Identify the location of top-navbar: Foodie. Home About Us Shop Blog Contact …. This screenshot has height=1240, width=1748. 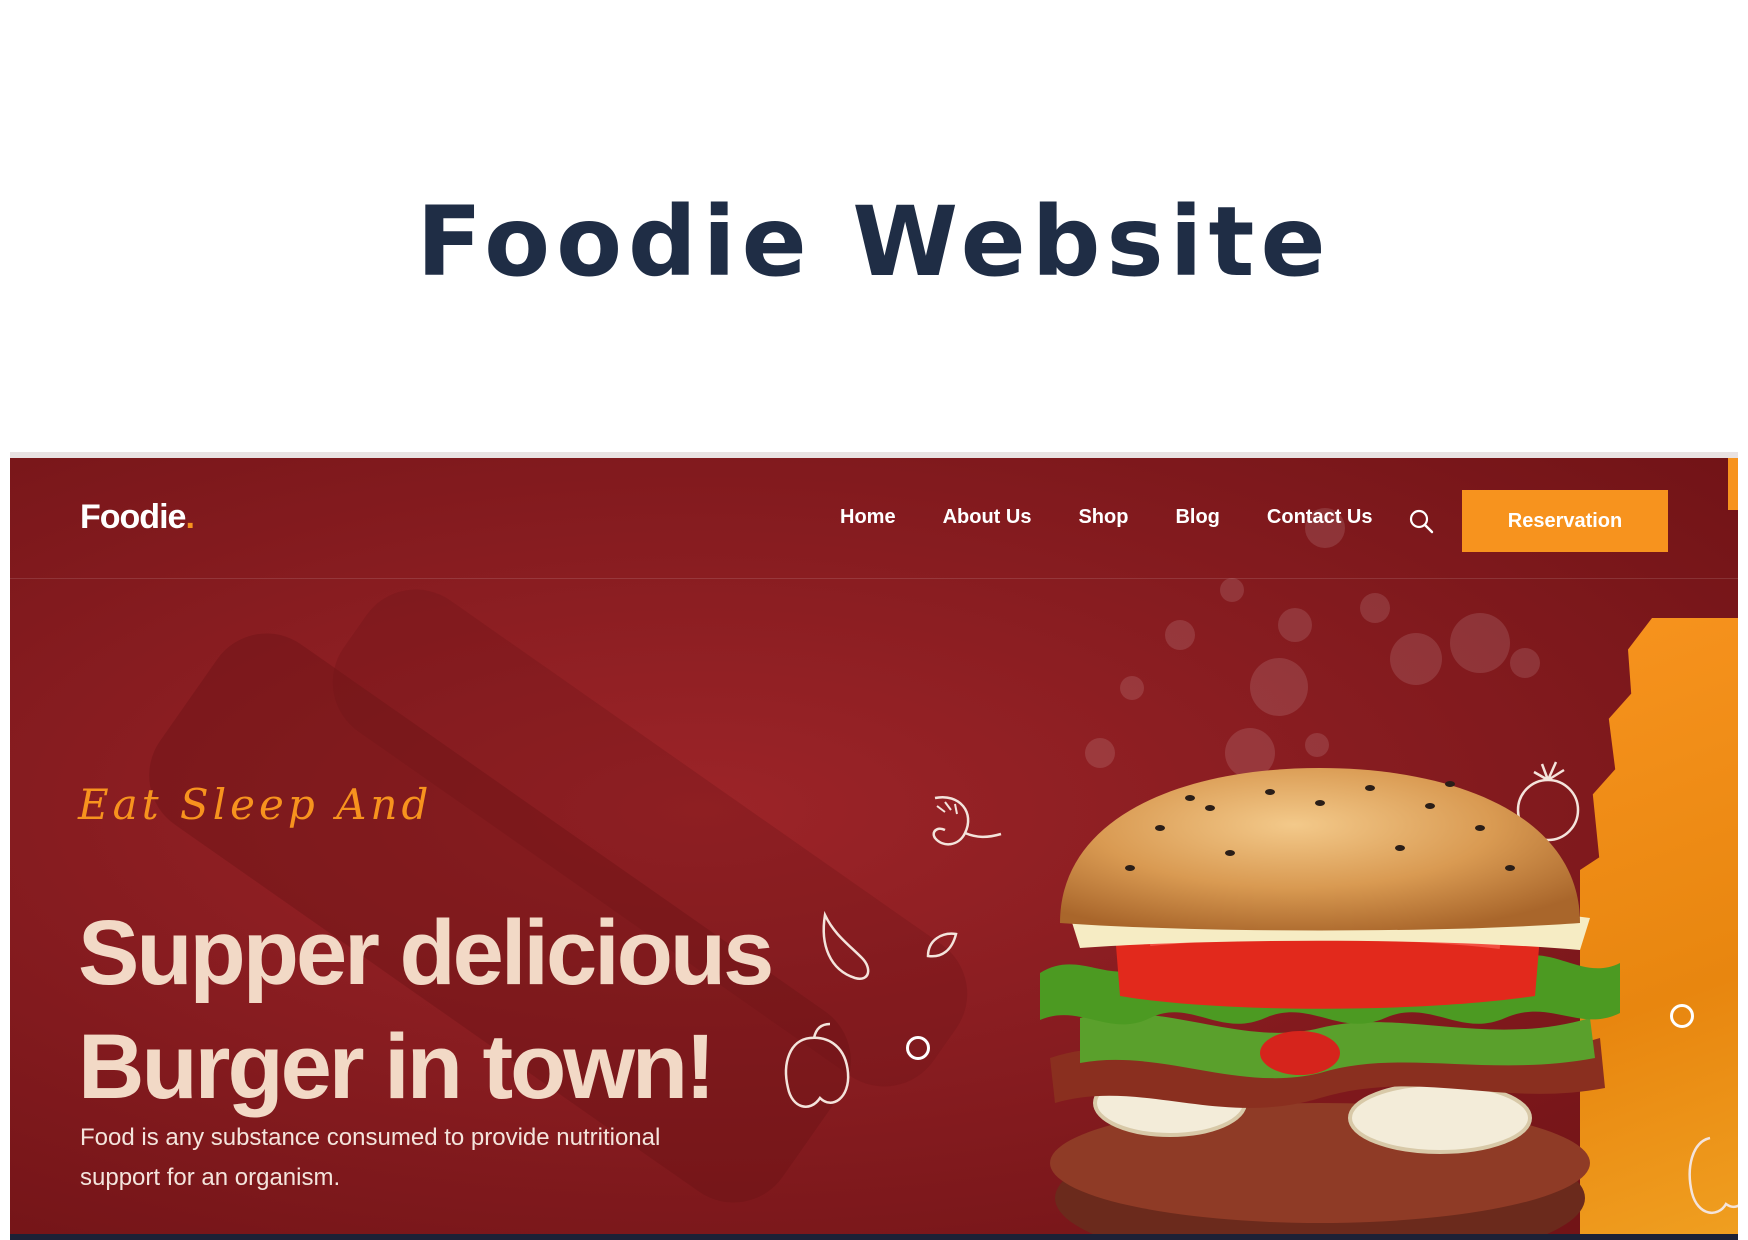
(874, 518).